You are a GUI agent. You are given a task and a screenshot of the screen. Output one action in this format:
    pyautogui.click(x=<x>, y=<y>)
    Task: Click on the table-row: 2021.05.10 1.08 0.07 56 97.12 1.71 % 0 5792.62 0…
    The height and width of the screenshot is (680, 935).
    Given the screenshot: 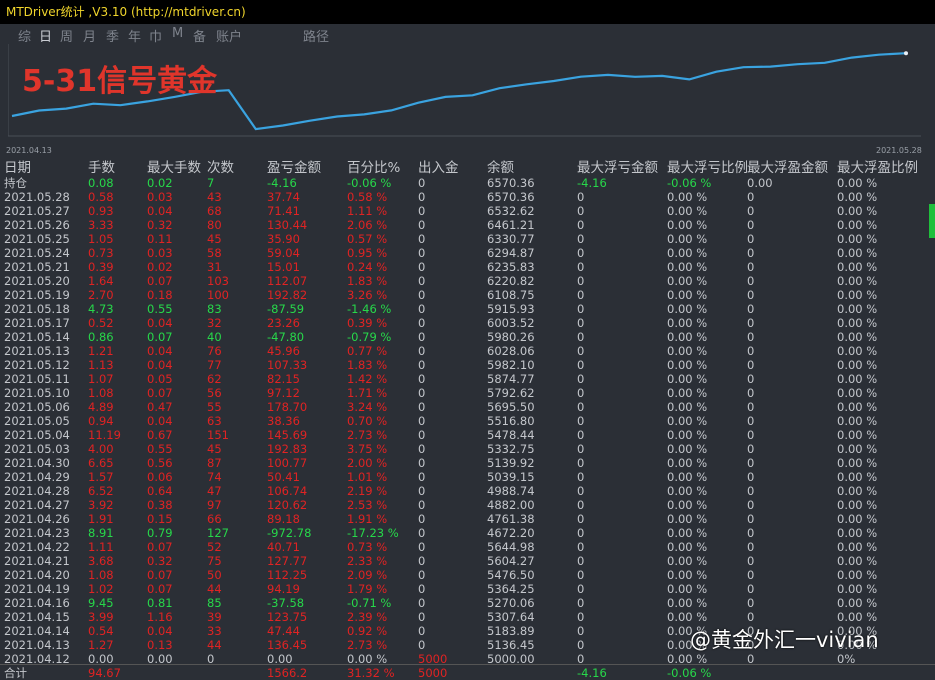 What is the action you would take?
    pyautogui.click(x=467, y=393)
    